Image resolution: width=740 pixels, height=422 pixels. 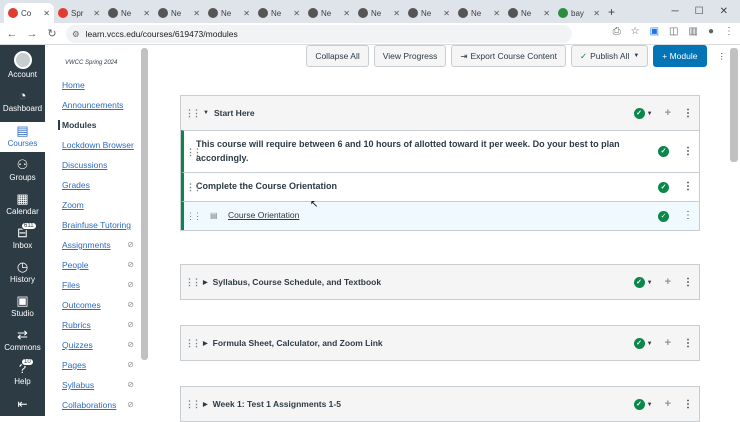 I want to click on reload-icon: ↻, so click(x=52, y=33).